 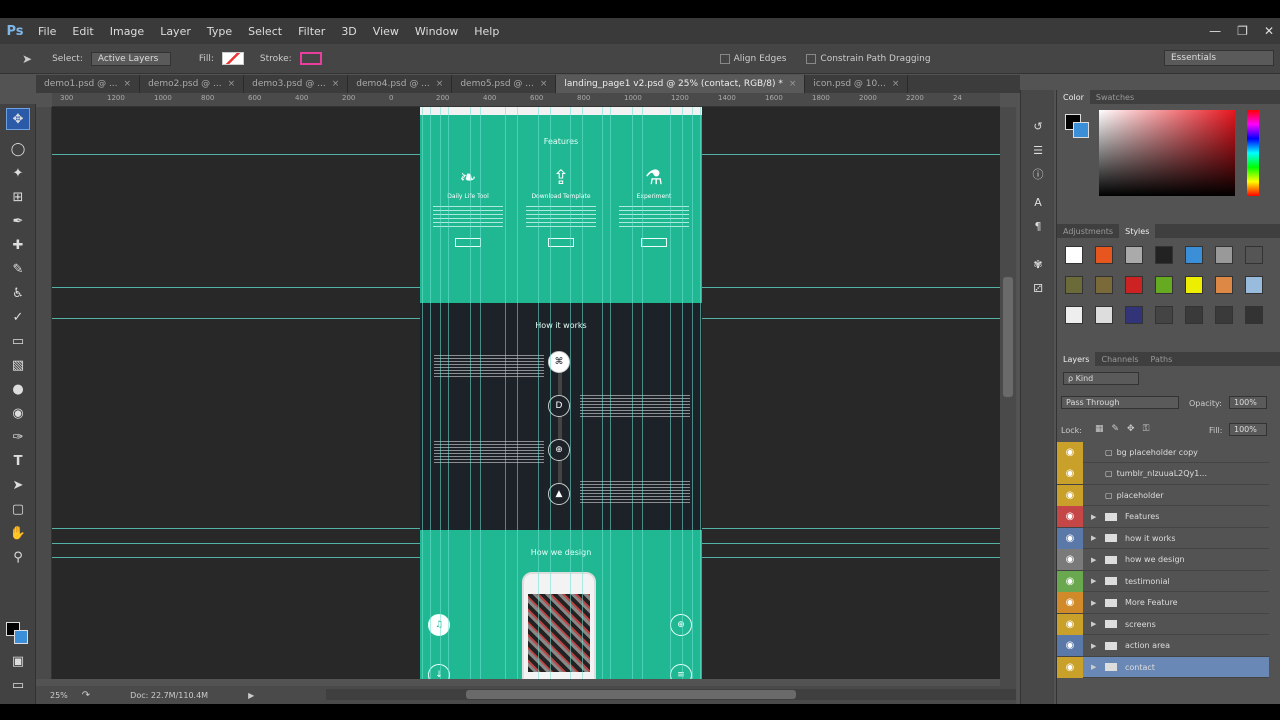 I want to click on align-edges-checkbox: Align Edges, so click(x=752, y=58).